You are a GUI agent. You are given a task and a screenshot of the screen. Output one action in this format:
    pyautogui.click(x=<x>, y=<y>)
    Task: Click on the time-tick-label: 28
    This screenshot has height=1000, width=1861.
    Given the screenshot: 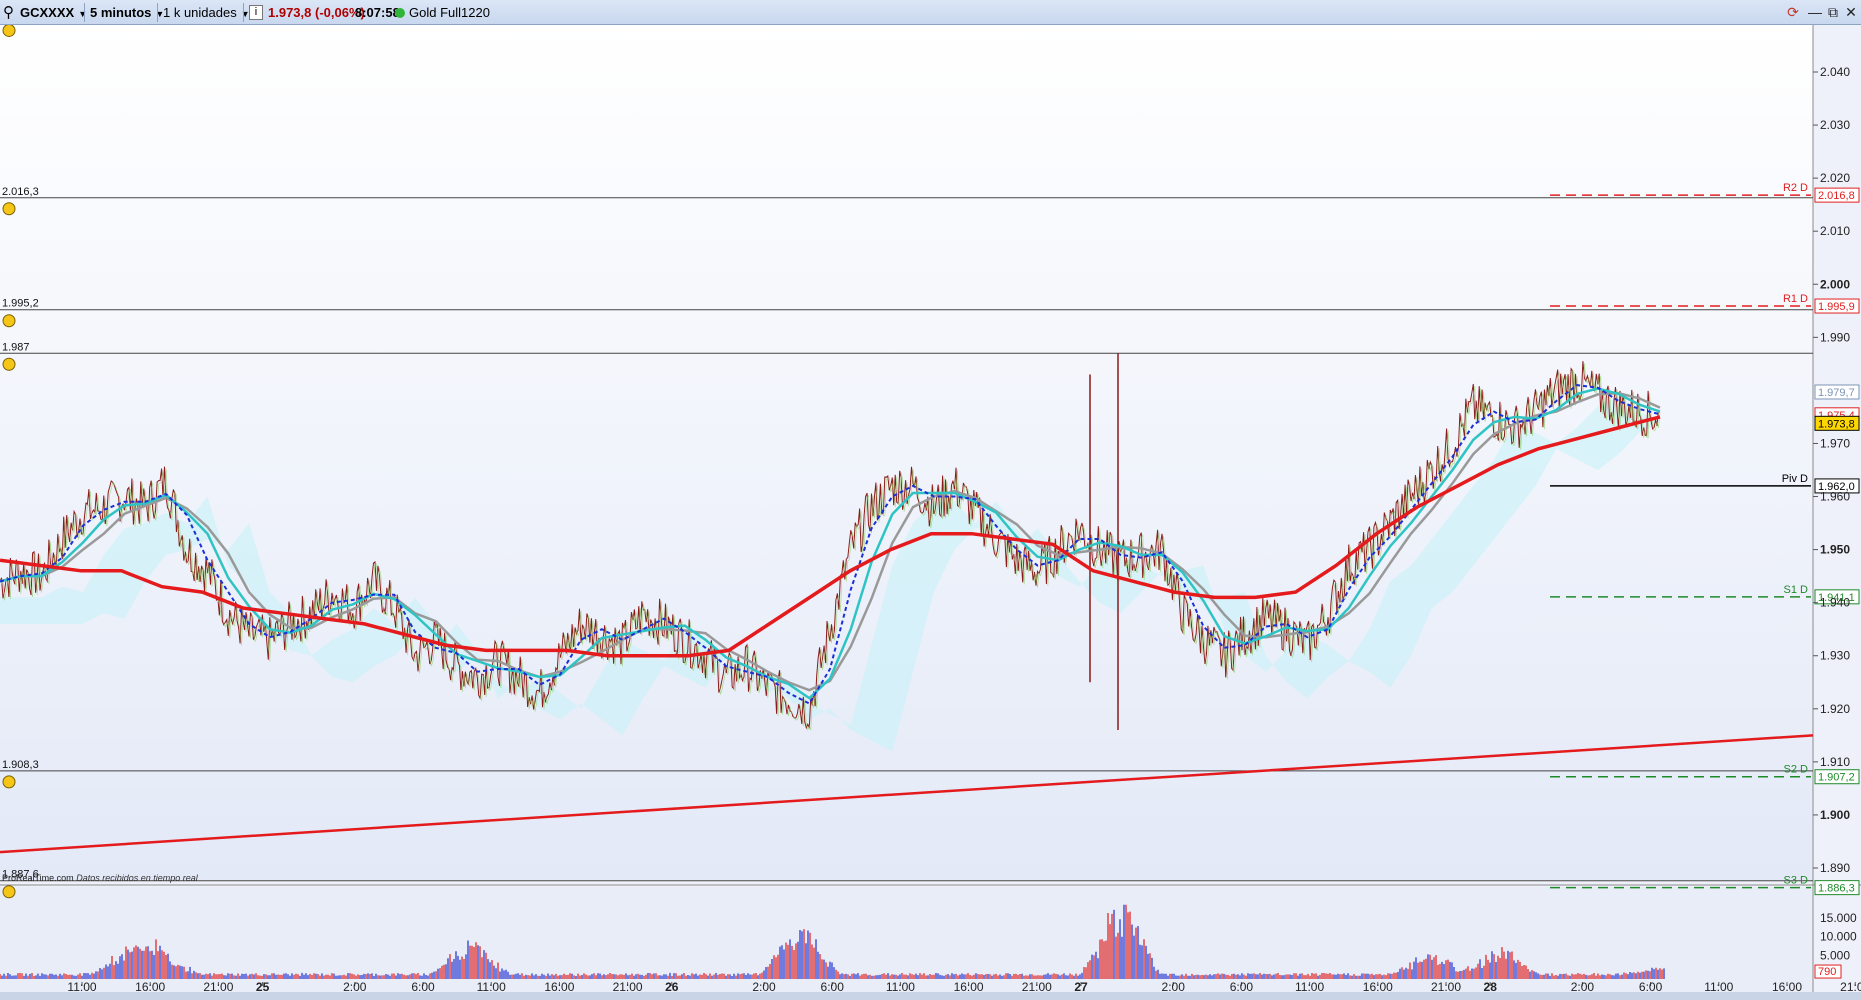 What is the action you would take?
    pyautogui.click(x=1491, y=986)
    